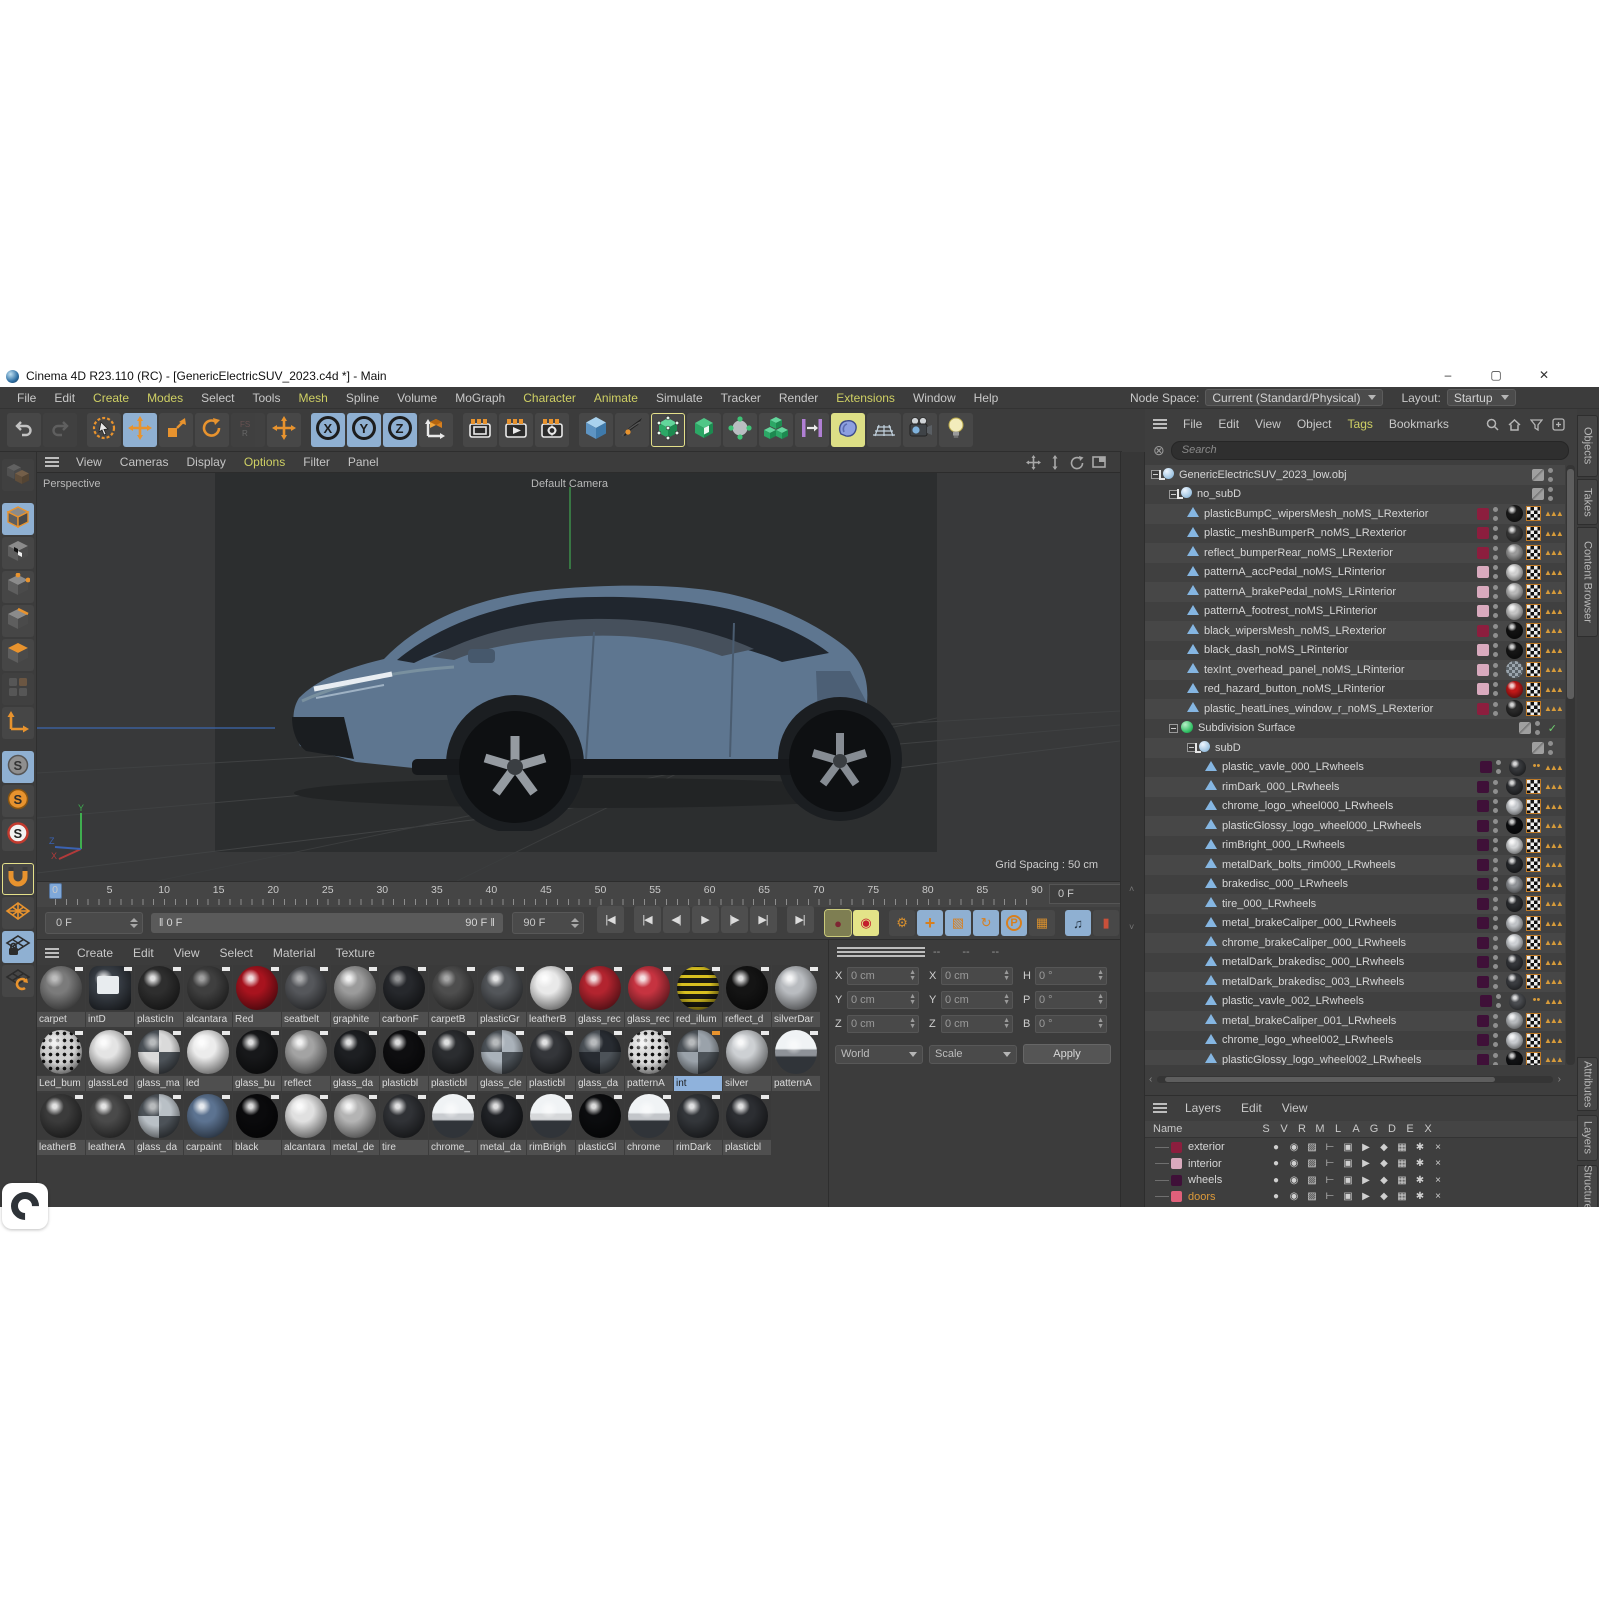 This screenshot has width=1599, height=1599. Describe the element at coordinates (734, 919) in the screenshot. I see `goto-next-frame-button: |▶` at that location.